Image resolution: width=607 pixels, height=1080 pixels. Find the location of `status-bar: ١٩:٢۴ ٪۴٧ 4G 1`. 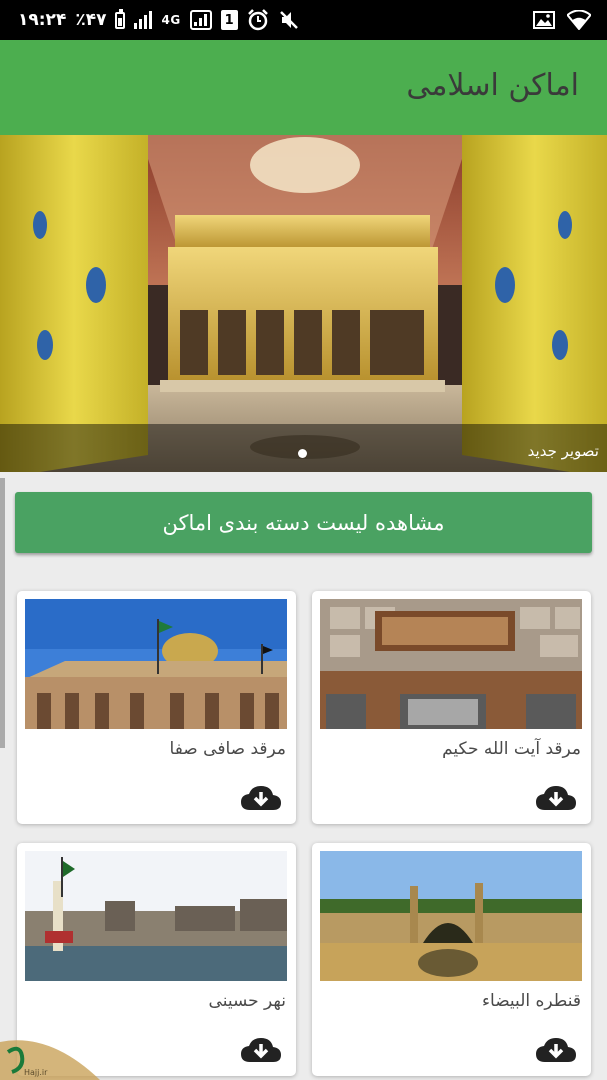

status-bar: ١٩:٢۴ ٪۴٧ 4G 1 is located at coordinates (303, 20).